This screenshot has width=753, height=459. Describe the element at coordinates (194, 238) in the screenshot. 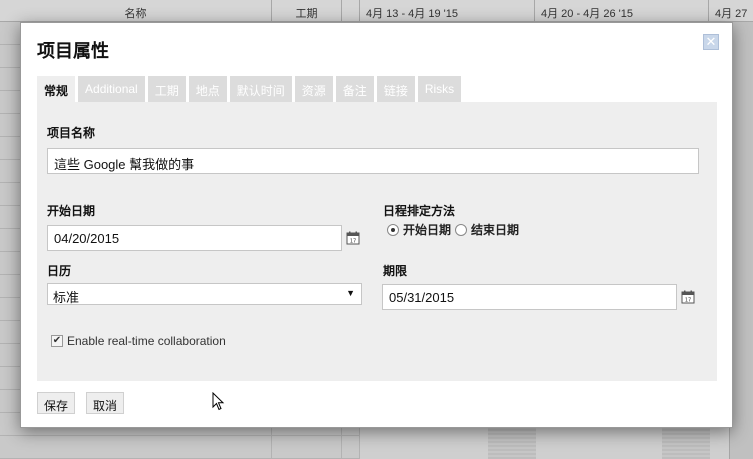

I see `start-date-input: 04/20/2015` at that location.